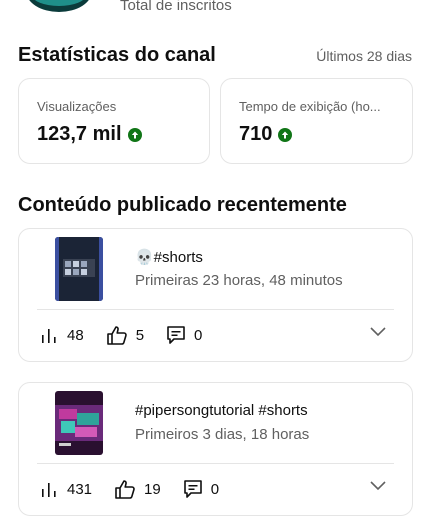  Describe the element at coordinates (256, 134) in the screenshot. I see `watch-time-value: 710` at that location.